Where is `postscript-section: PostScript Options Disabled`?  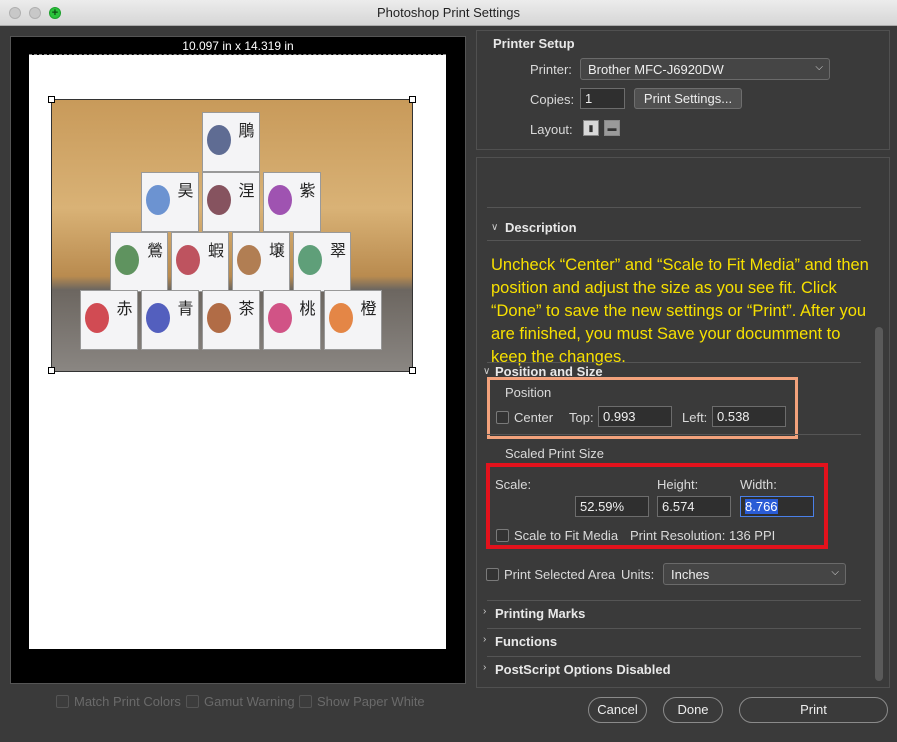
postscript-section: PostScript Options Disabled is located at coordinates (583, 669).